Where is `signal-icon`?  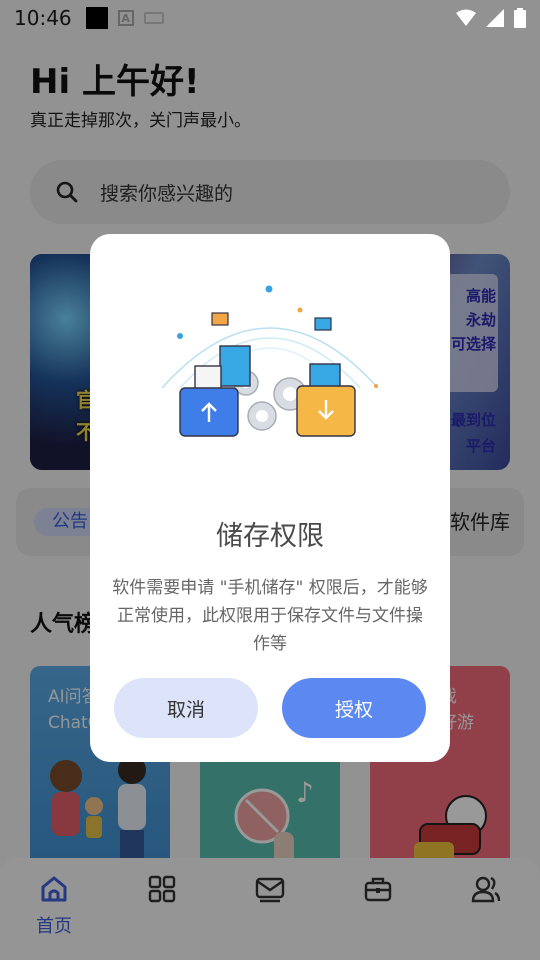
signal-icon is located at coordinates (495, 18).